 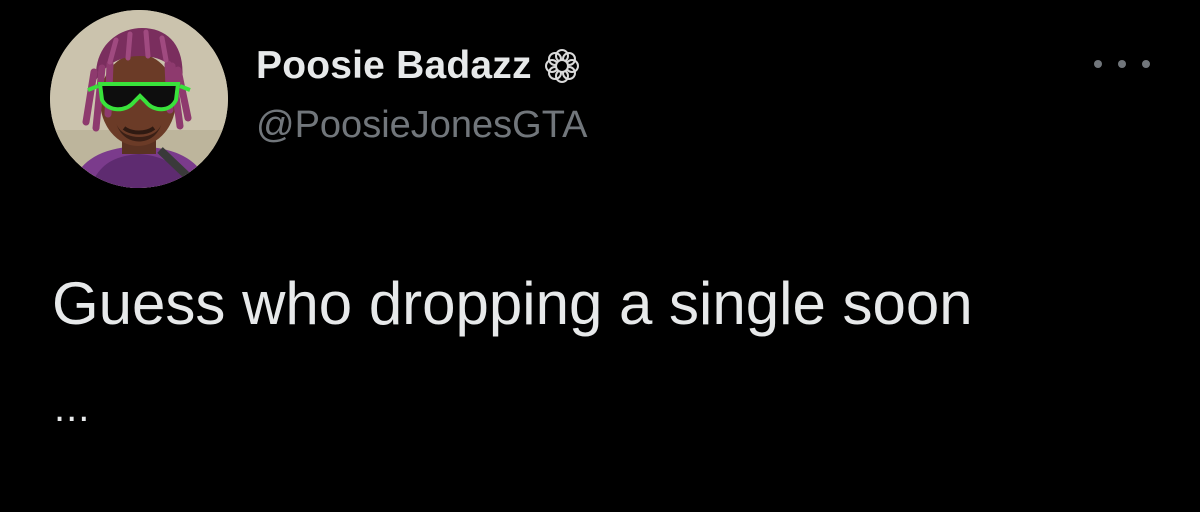 What do you see at coordinates (562, 66) in the screenshot?
I see `flower-icon` at bounding box center [562, 66].